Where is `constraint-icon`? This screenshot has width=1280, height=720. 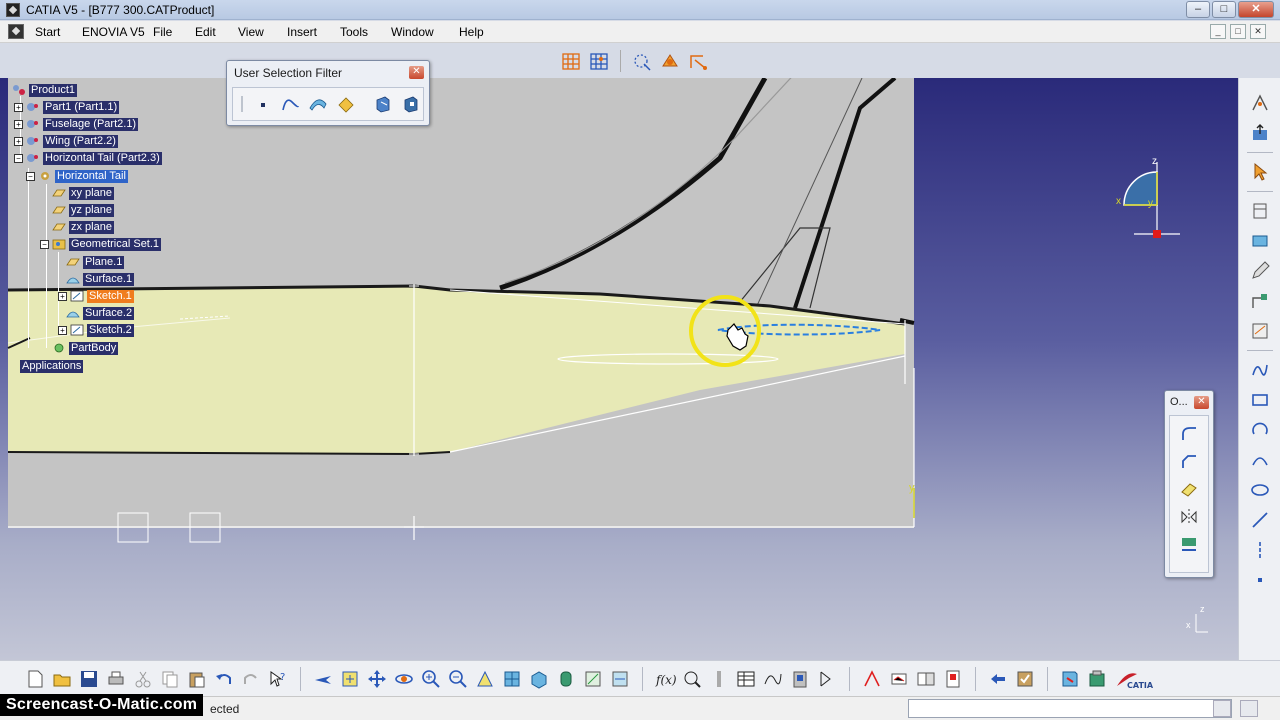
constraint-icon is located at coordinates (1260, 301).